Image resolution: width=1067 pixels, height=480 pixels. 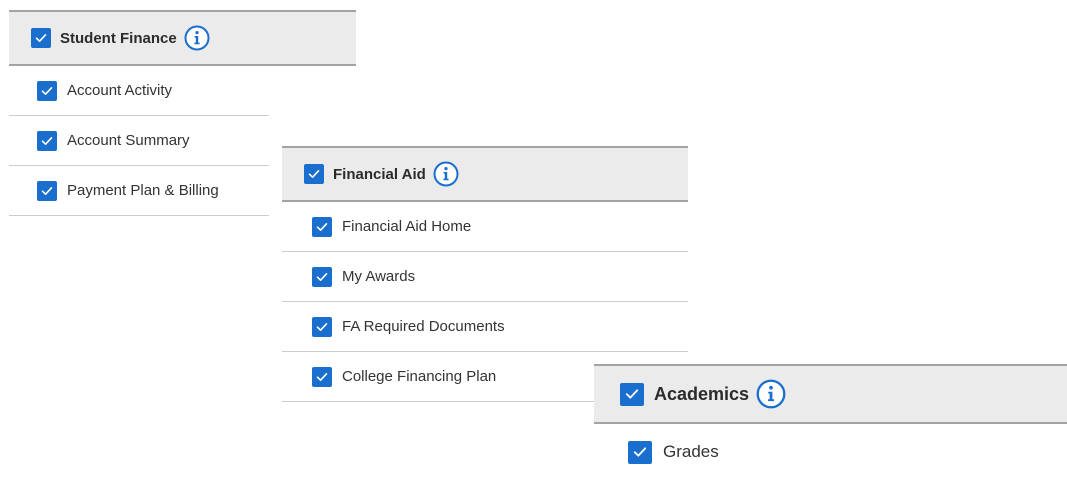 What do you see at coordinates (830, 452) in the screenshot?
I see `sidebar-item-grades: Grades` at bounding box center [830, 452].